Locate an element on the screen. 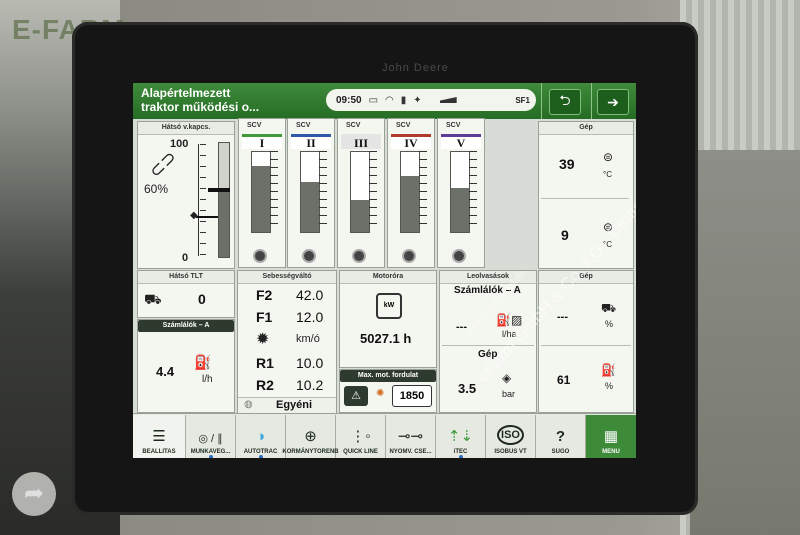  rear-pto-module: Hátsó TLT ⛟ 0 is located at coordinates (186, 294).